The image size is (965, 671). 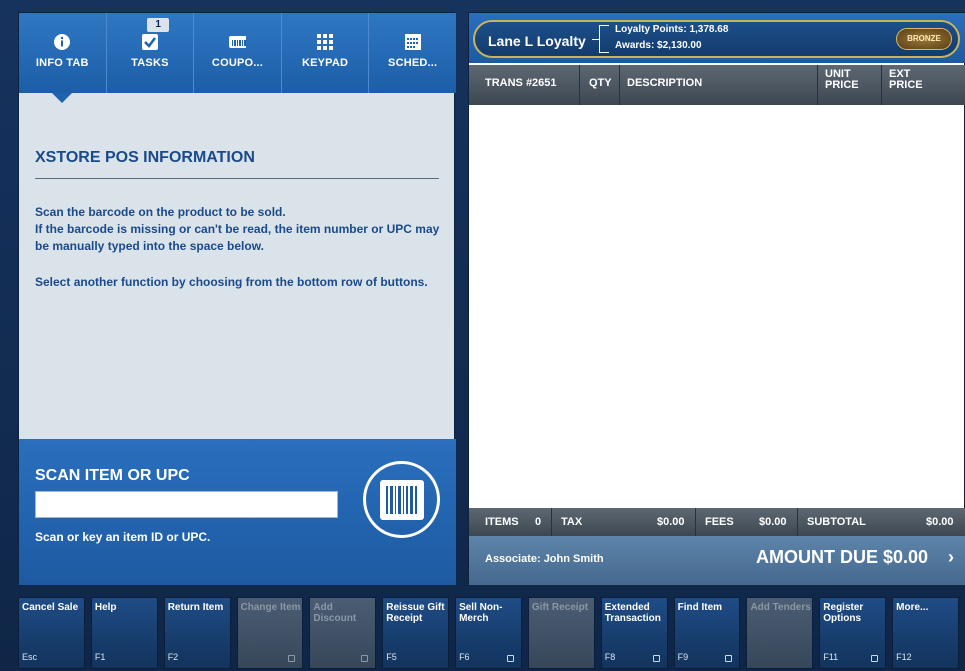 I want to click on tax-label: TAX, so click(x=572, y=522).